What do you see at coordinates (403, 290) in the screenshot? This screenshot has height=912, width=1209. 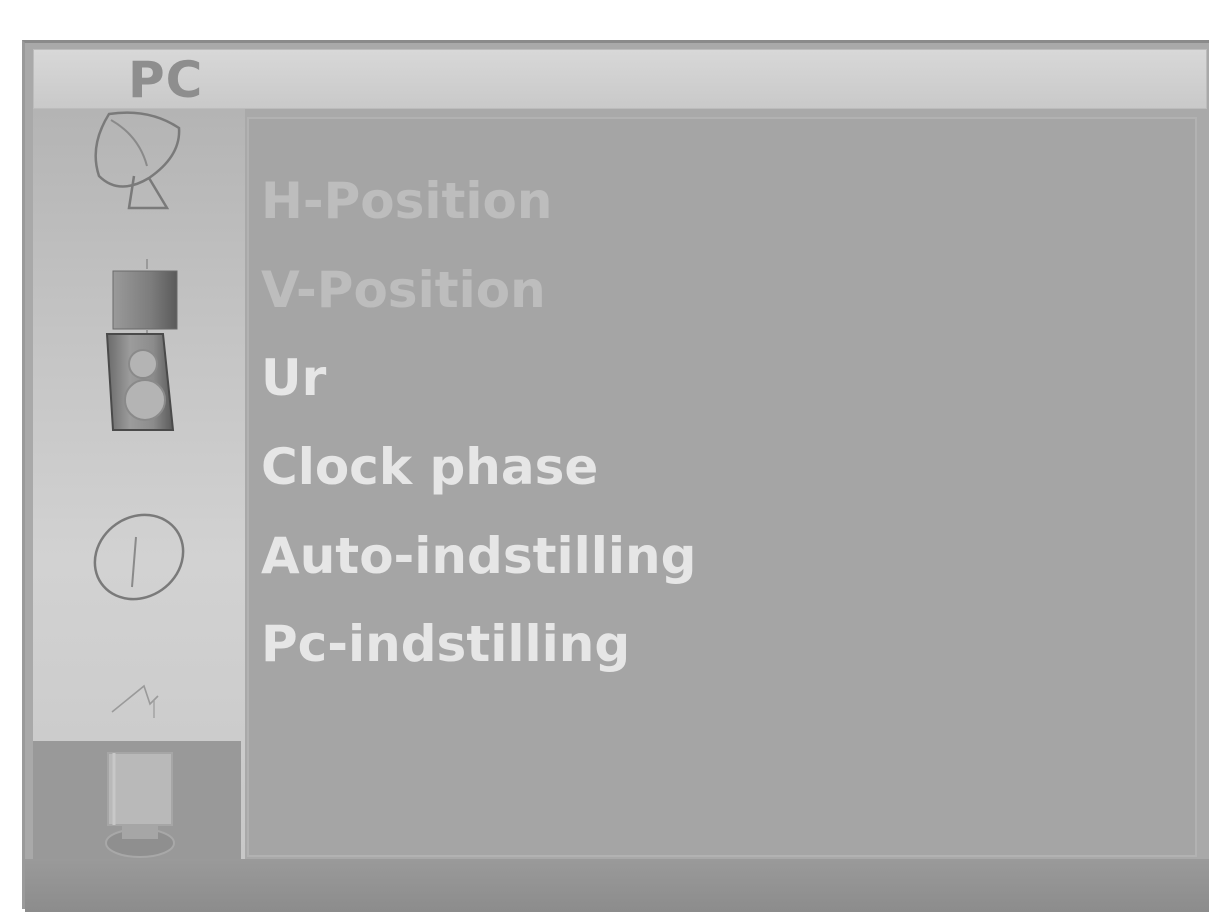 I see `menu-item-v-position: V-Position` at bounding box center [403, 290].